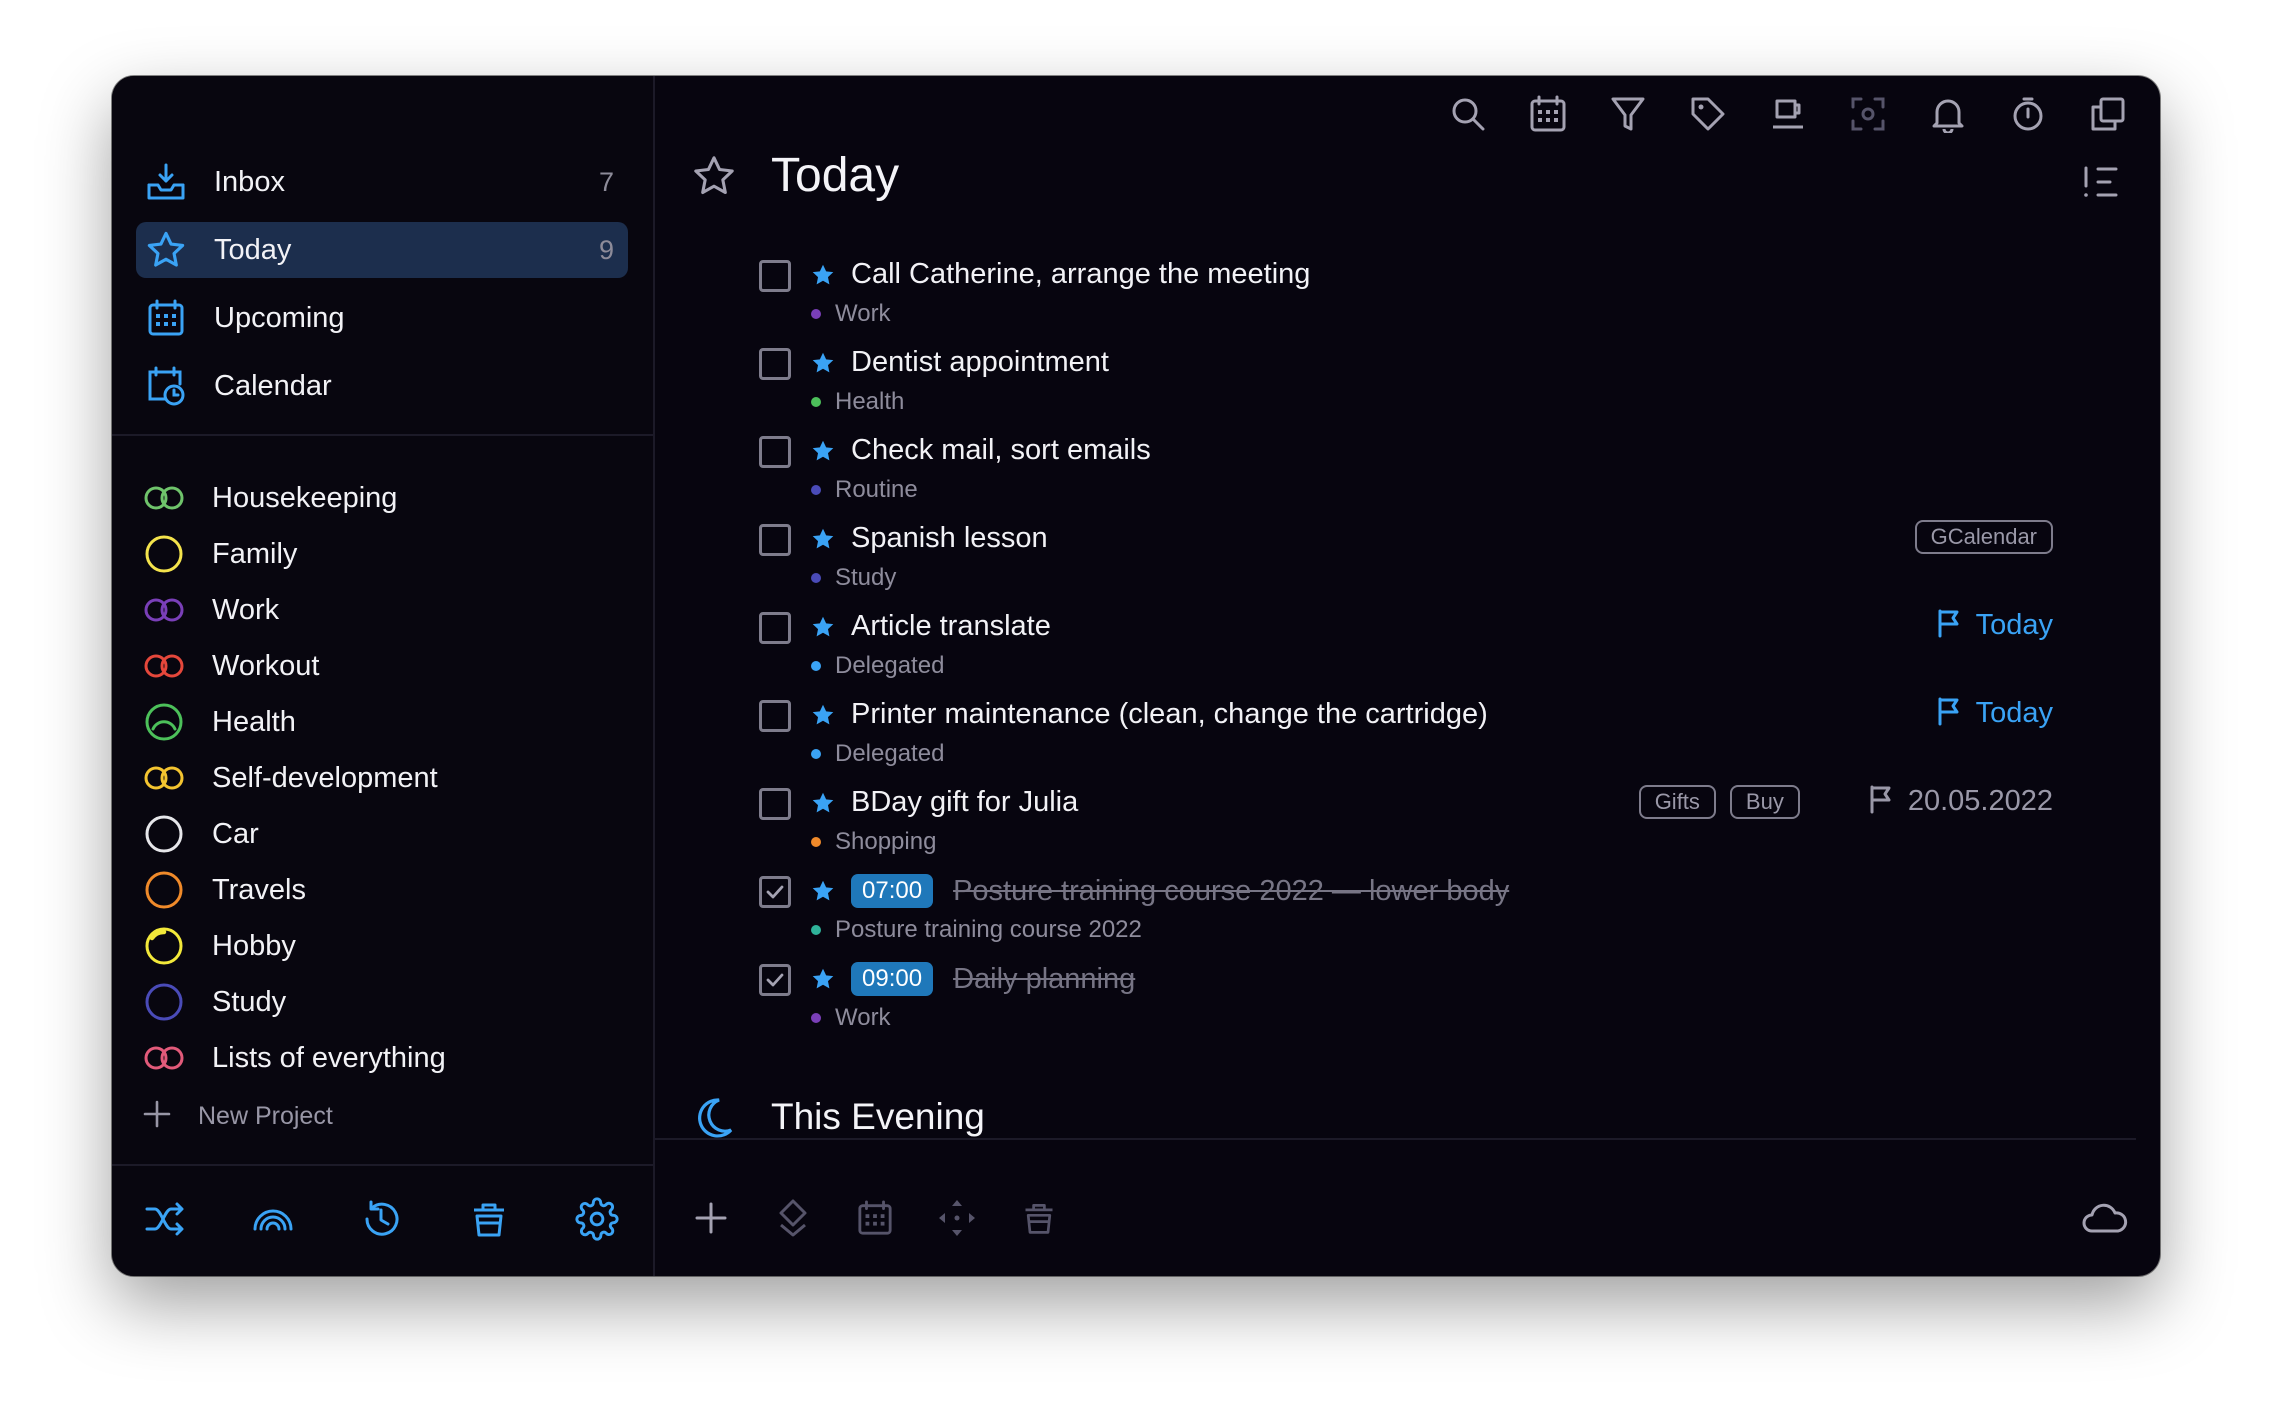 The width and height of the screenshot is (2272, 1424). I want to click on task-project-label: Delegated, so click(890, 665).